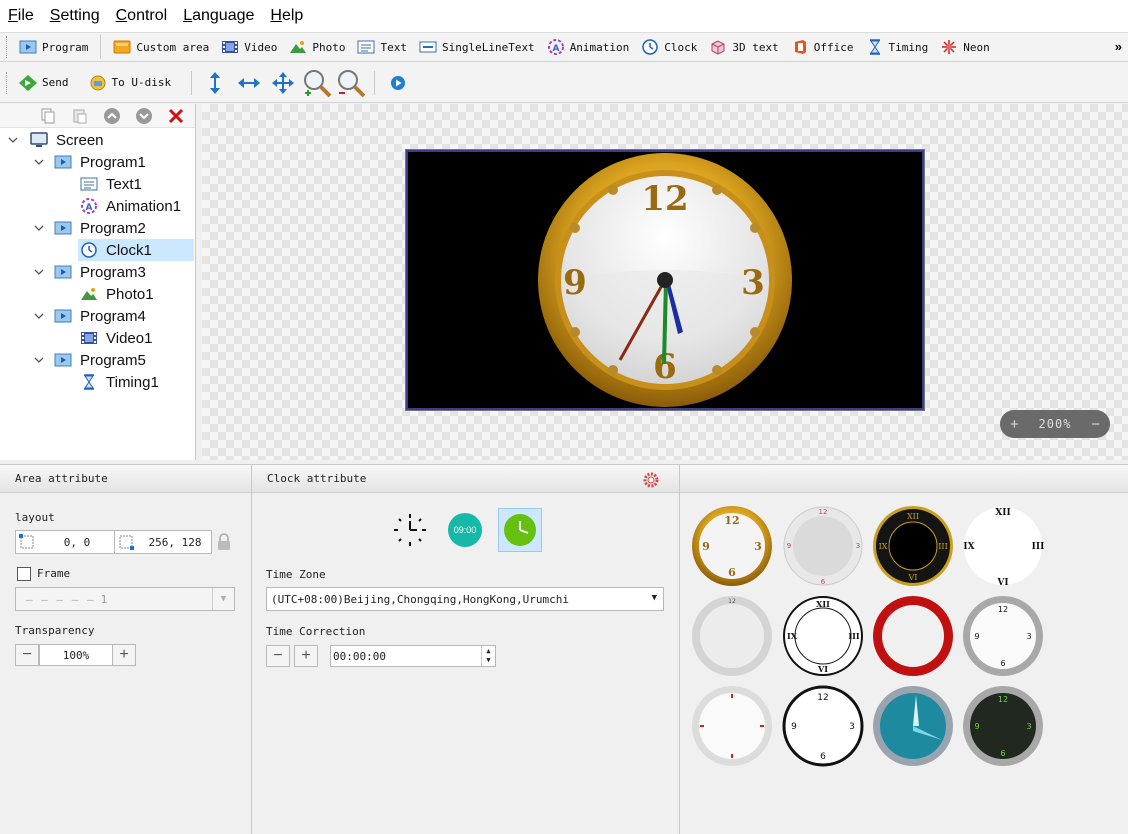  I want to click on tree-node-text1: Text1, so click(111, 184).